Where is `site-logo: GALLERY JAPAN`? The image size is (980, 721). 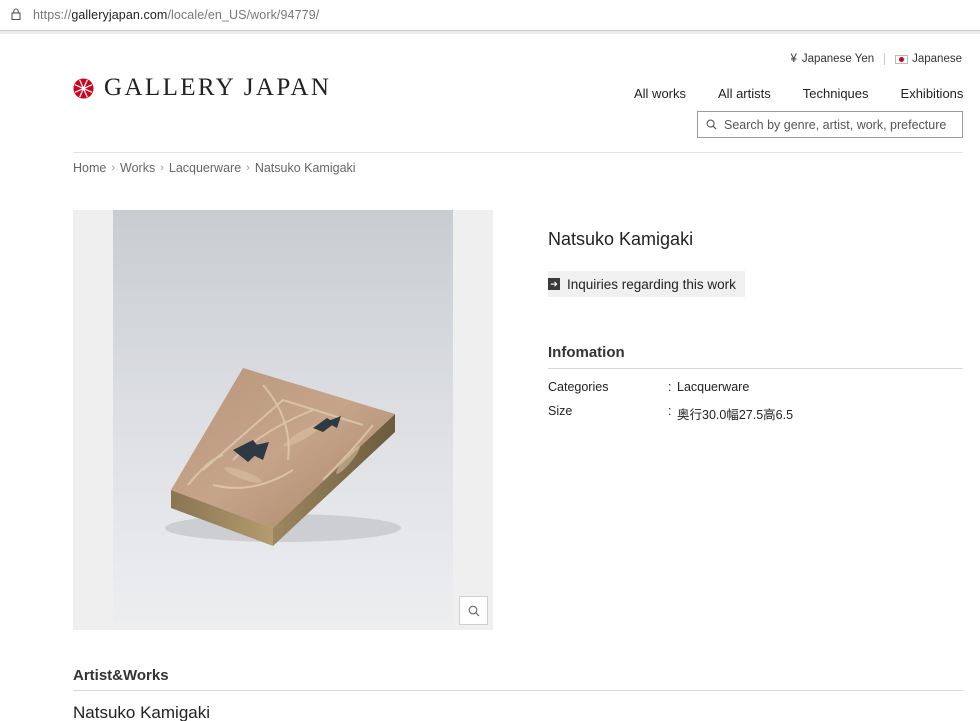 site-logo: GALLERY JAPAN is located at coordinates (202, 88).